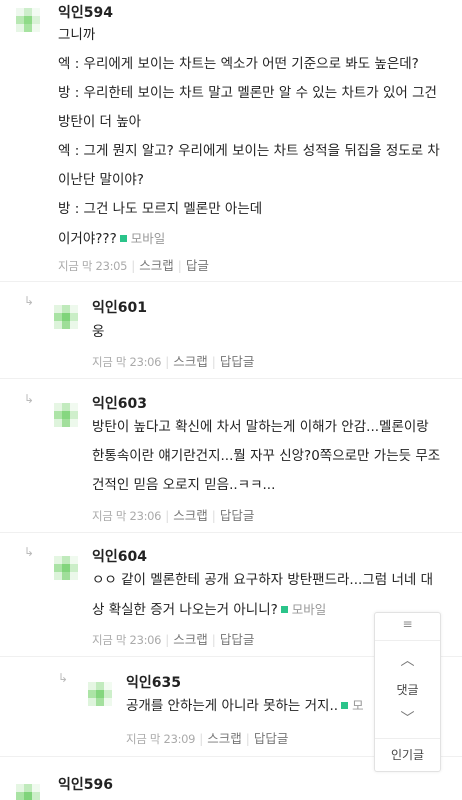 The height and width of the screenshot is (800, 462). What do you see at coordinates (85, 12) in the screenshot?
I see `comment-author: 익인594` at bounding box center [85, 12].